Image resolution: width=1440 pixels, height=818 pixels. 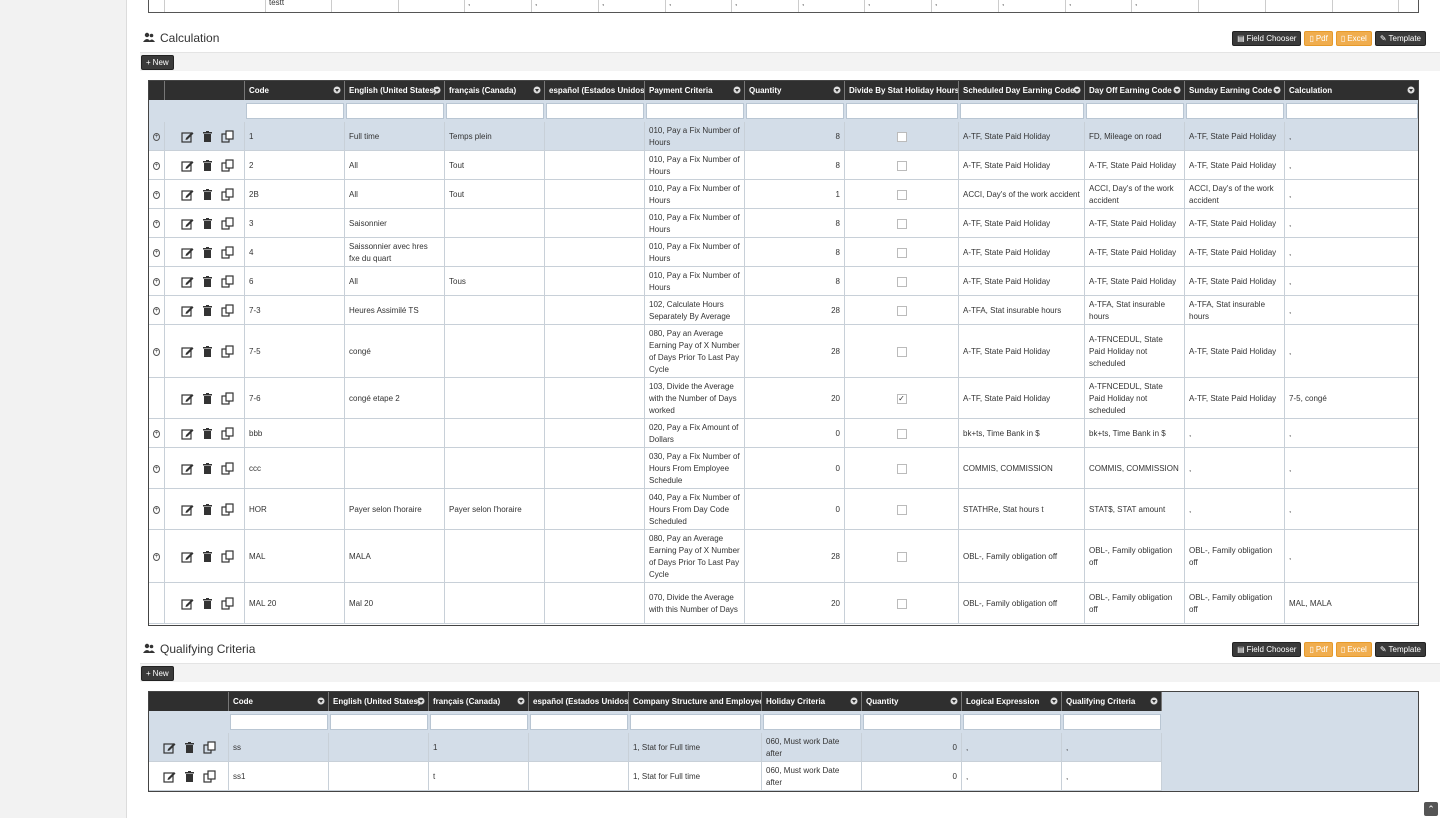 What do you see at coordinates (1267, 38) in the screenshot?
I see `field-chooser-button: ▤ Field Chooser` at bounding box center [1267, 38].